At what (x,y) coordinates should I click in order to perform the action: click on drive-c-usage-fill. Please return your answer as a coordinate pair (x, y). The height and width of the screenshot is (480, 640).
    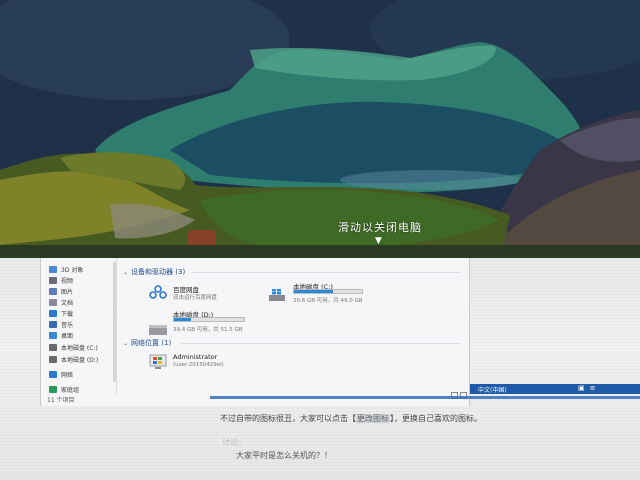
    Looking at the image, I should click on (314, 291).